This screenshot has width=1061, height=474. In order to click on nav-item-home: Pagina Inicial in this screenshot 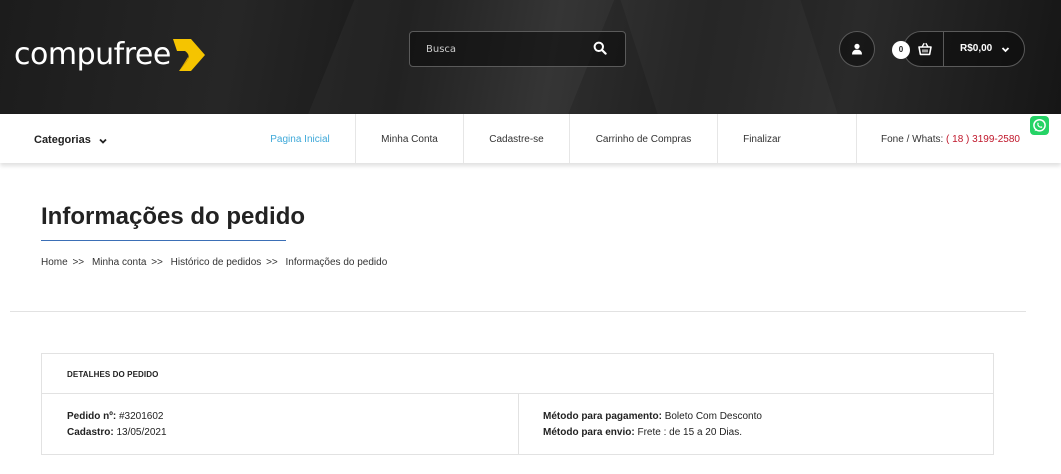, I will do `click(300, 138)`.